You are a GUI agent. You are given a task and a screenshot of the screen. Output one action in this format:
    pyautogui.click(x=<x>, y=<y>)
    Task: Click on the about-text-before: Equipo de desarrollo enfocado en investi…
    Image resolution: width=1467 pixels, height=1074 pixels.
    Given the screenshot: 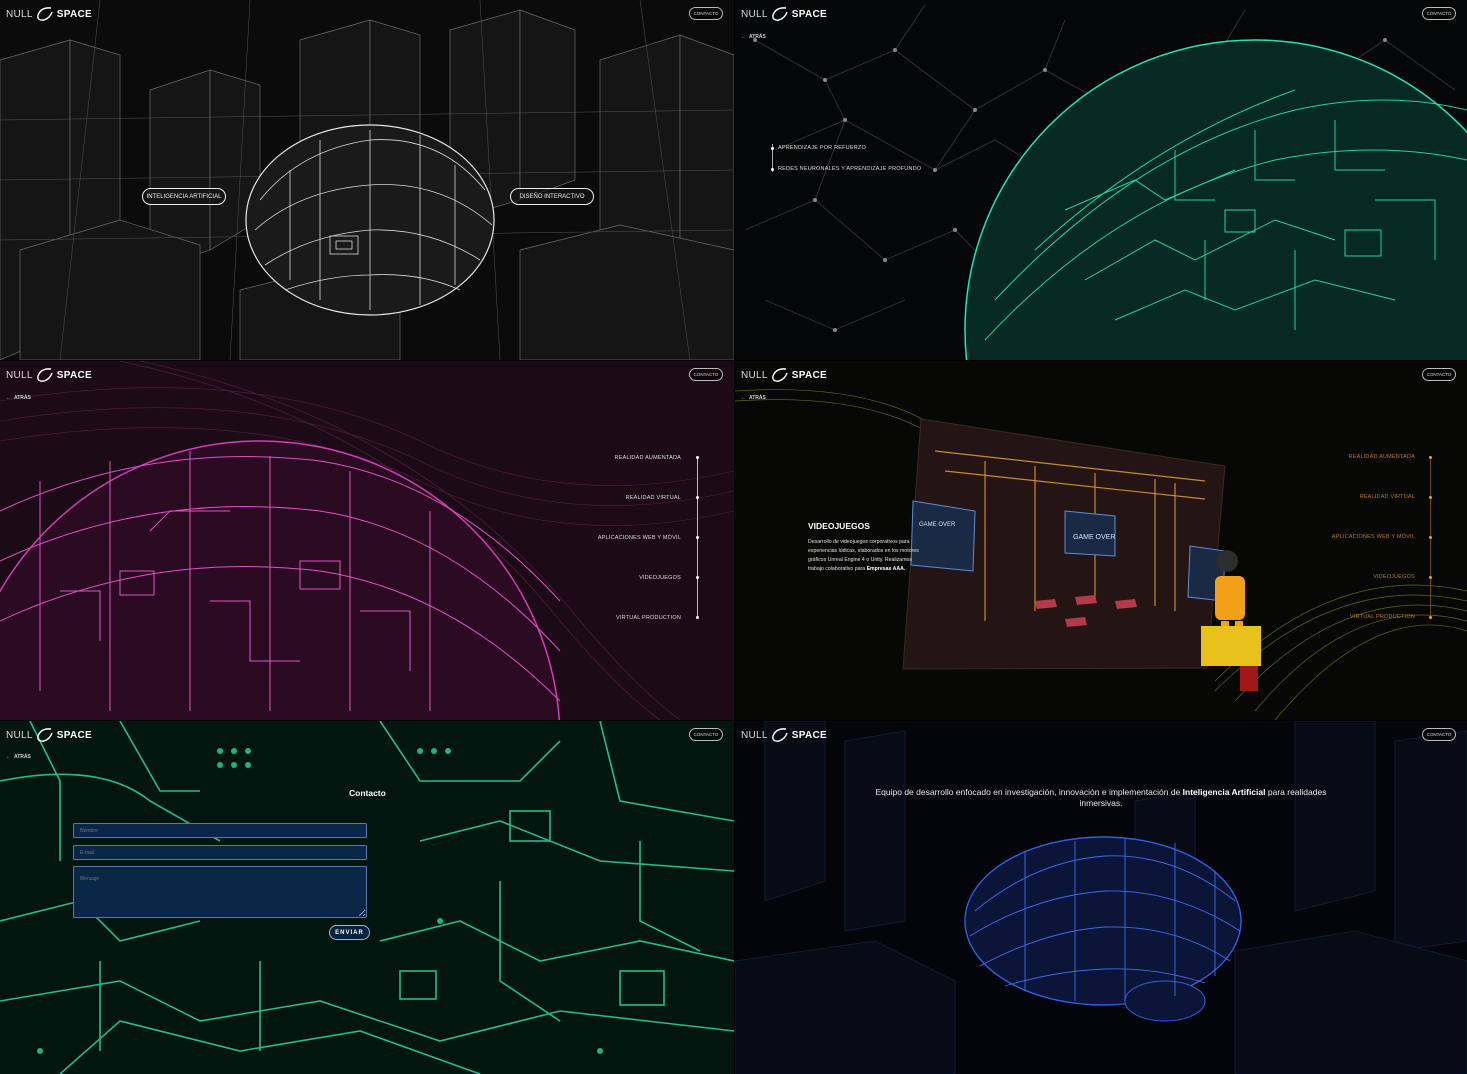 What is the action you would take?
    pyautogui.click(x=1028, y=792)
    